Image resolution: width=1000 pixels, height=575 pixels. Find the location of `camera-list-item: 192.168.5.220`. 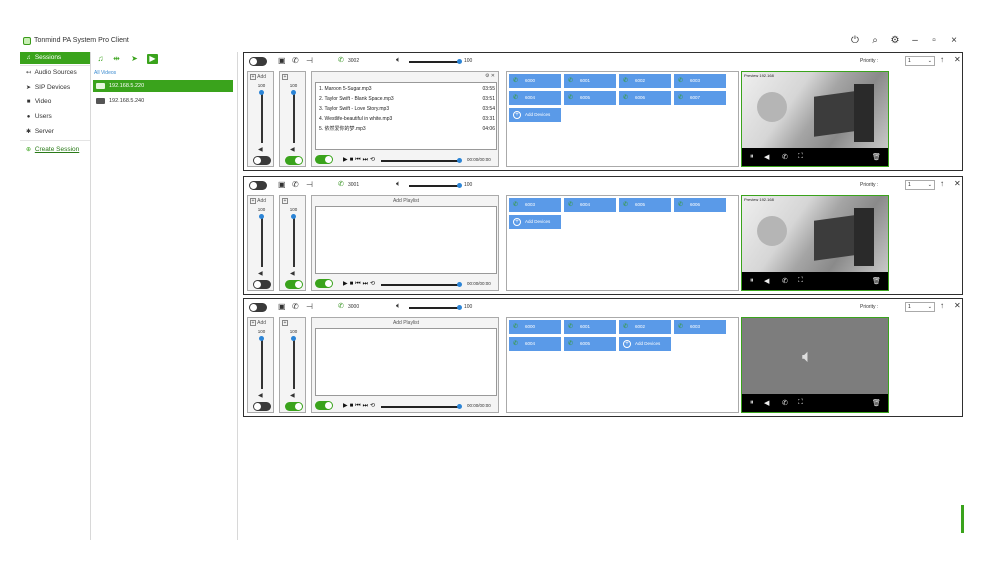

camera-list-item: 192.168.5.220 is located at coordinates (163, 86).